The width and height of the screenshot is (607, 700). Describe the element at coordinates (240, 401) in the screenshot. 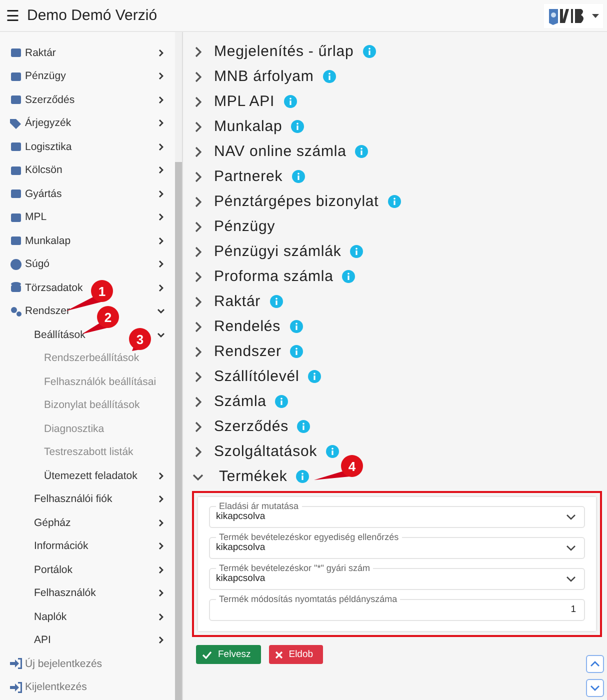

I see `section-title: Számla` at that location.